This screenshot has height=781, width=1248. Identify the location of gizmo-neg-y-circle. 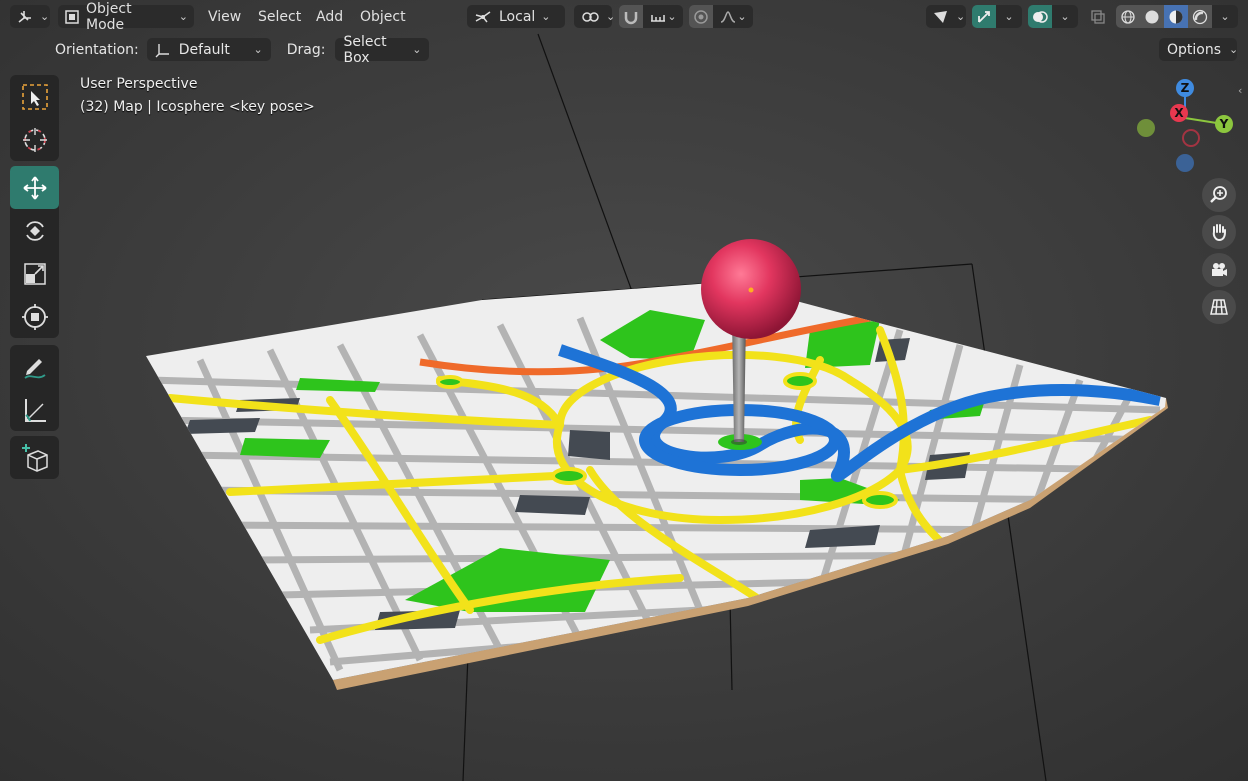
(1146, 128).